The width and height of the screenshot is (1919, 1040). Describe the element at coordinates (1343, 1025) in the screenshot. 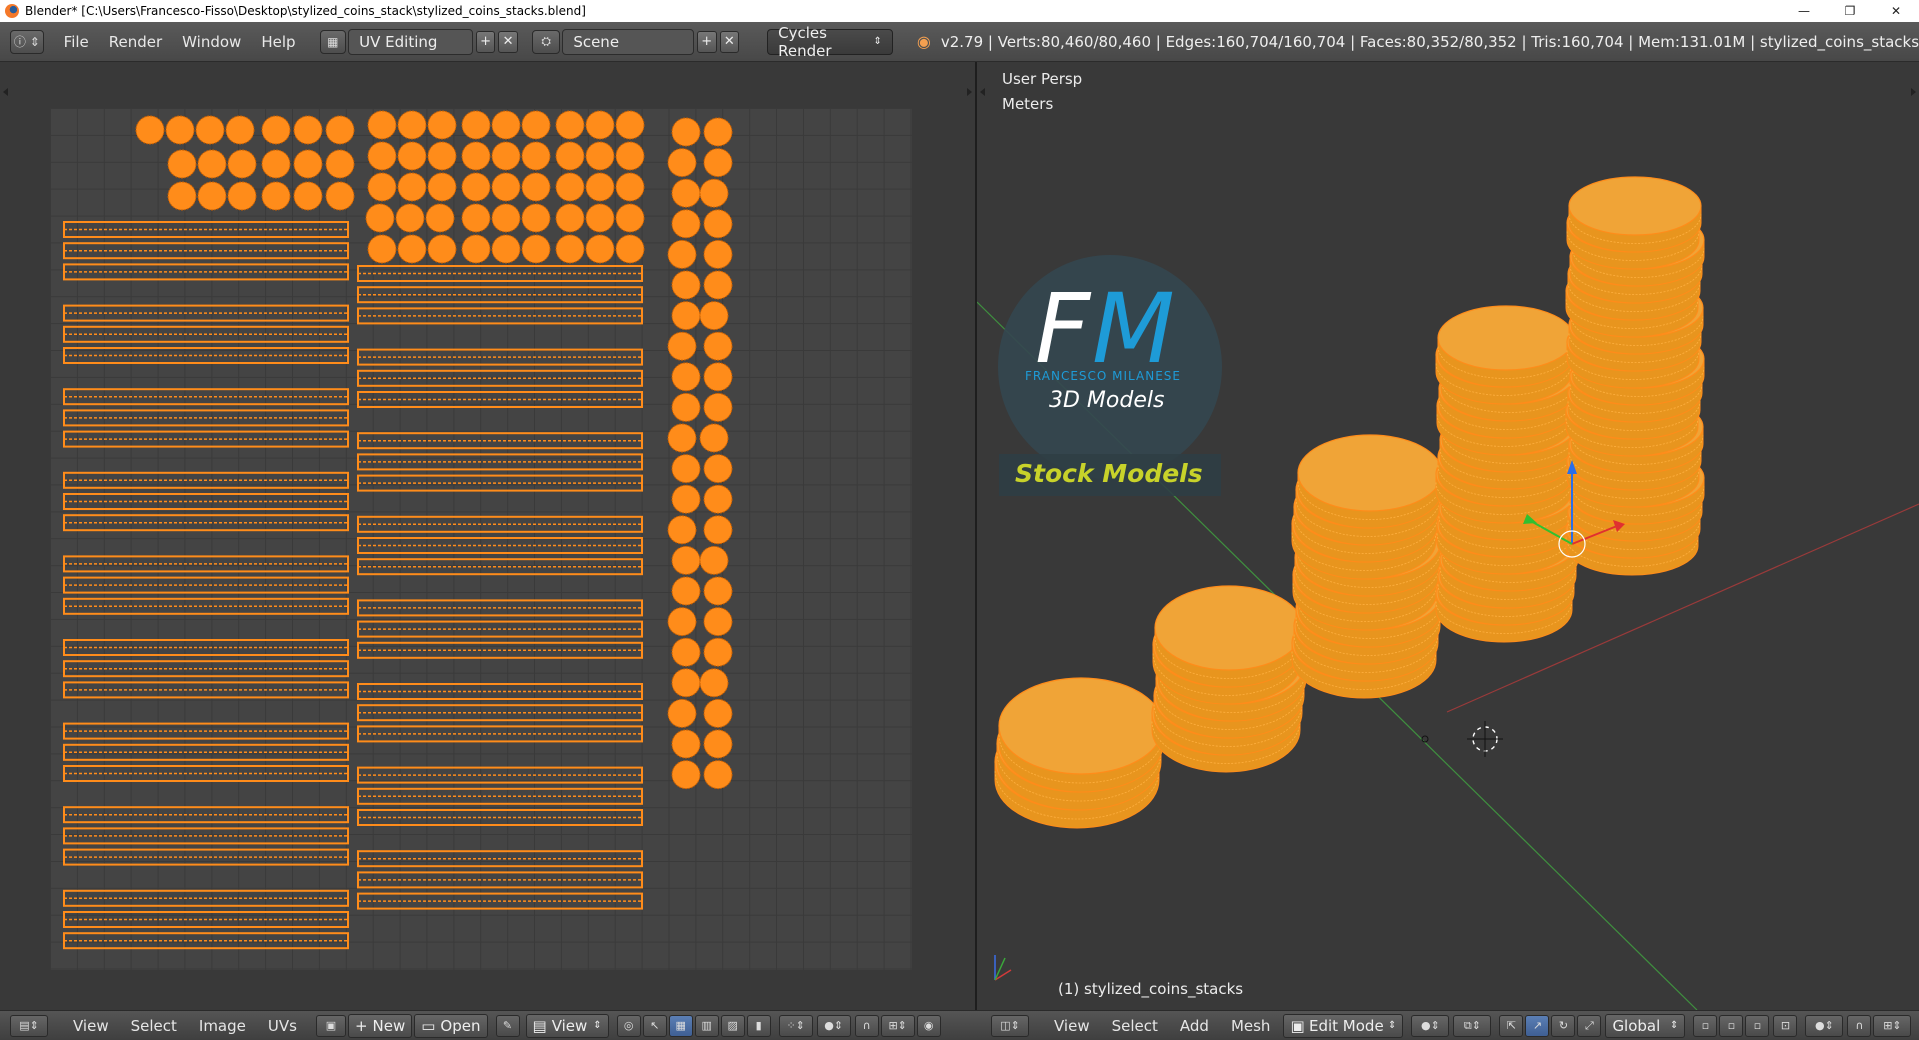

I see `mode-dropdown: ▣ Edit Mode ⇕` at that location.